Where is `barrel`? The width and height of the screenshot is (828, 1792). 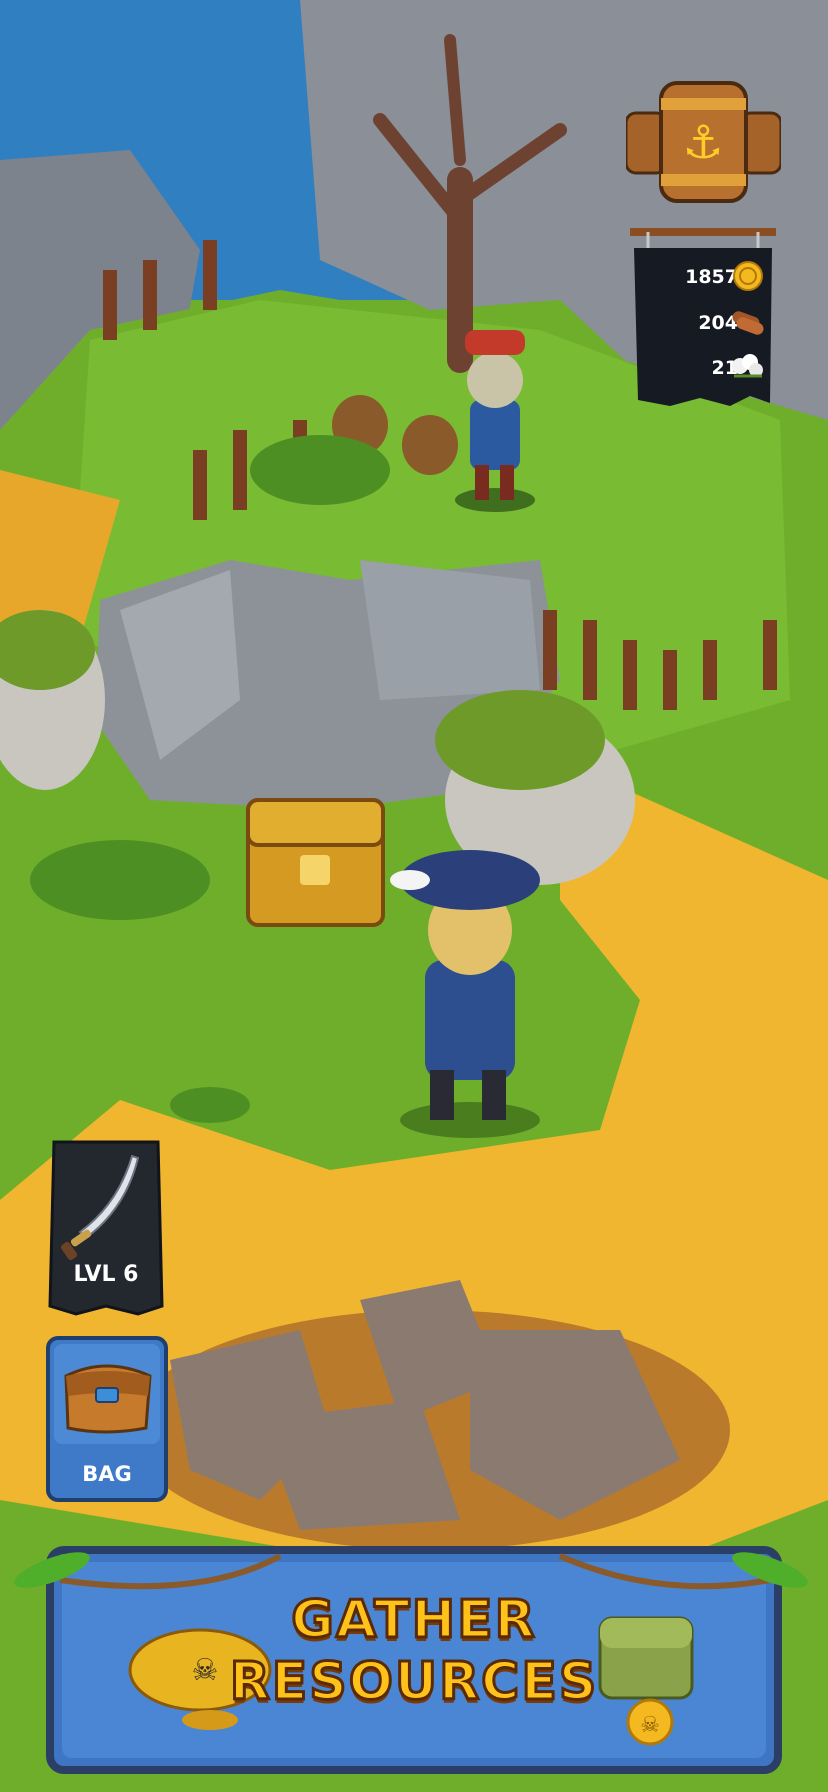
barrel is located at coordinates (430, 445).